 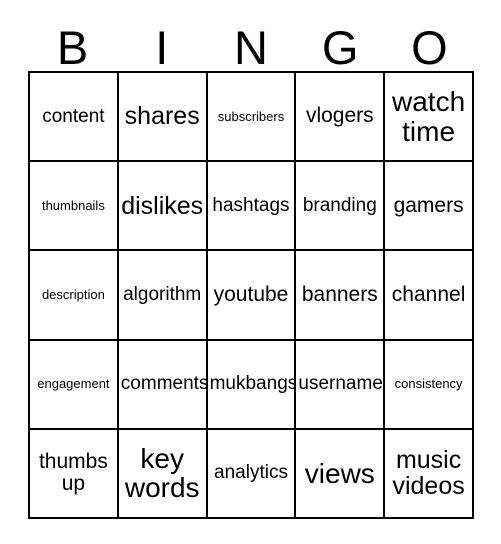 I want to click on bingo-cell-b3: description, so click(x=74, y=296).